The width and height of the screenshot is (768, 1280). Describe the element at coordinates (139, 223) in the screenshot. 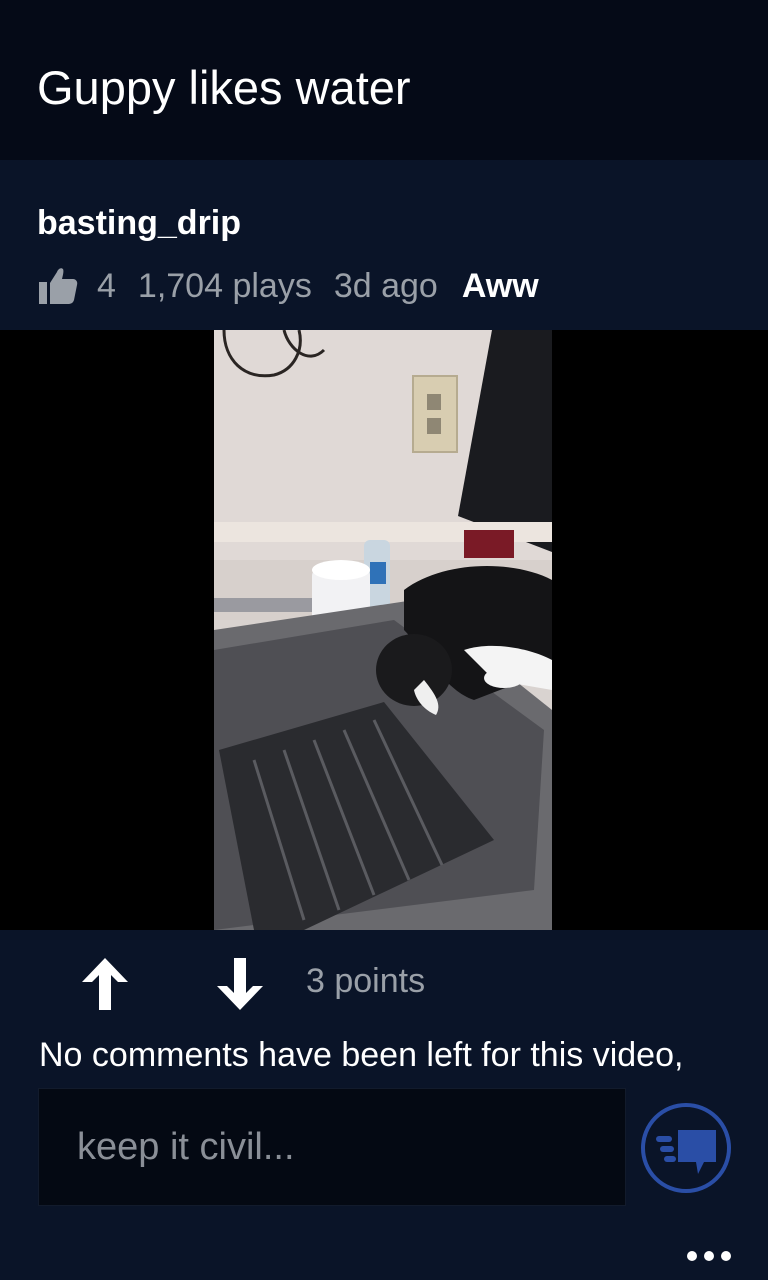

I see `post-author: basting_drip` at that location.